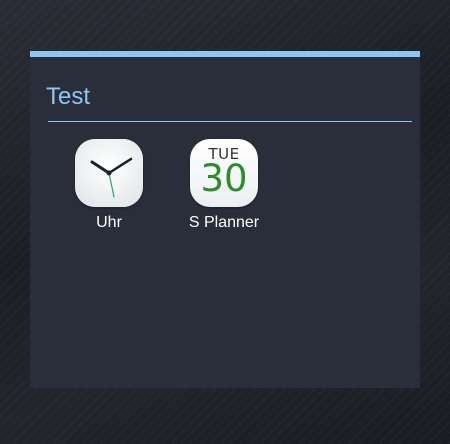  I want to click on app-uhr: Uhr, so click(109, 186).